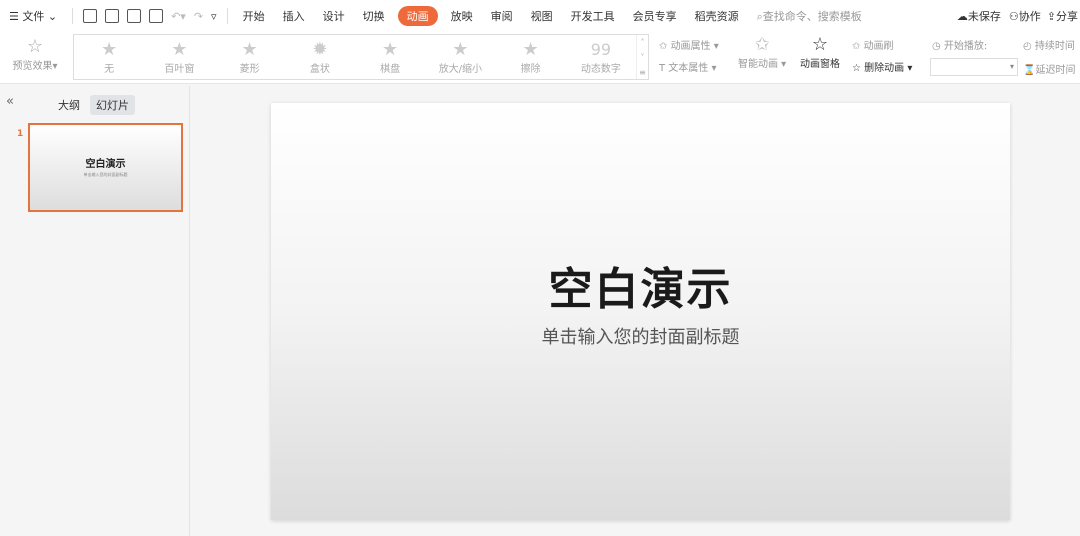 Image resolution: width=1080 pixels, height=536 pixels. Describe the element at coordinates (20, 134) in the screenshot. I see `slide-number: 1` at that location.